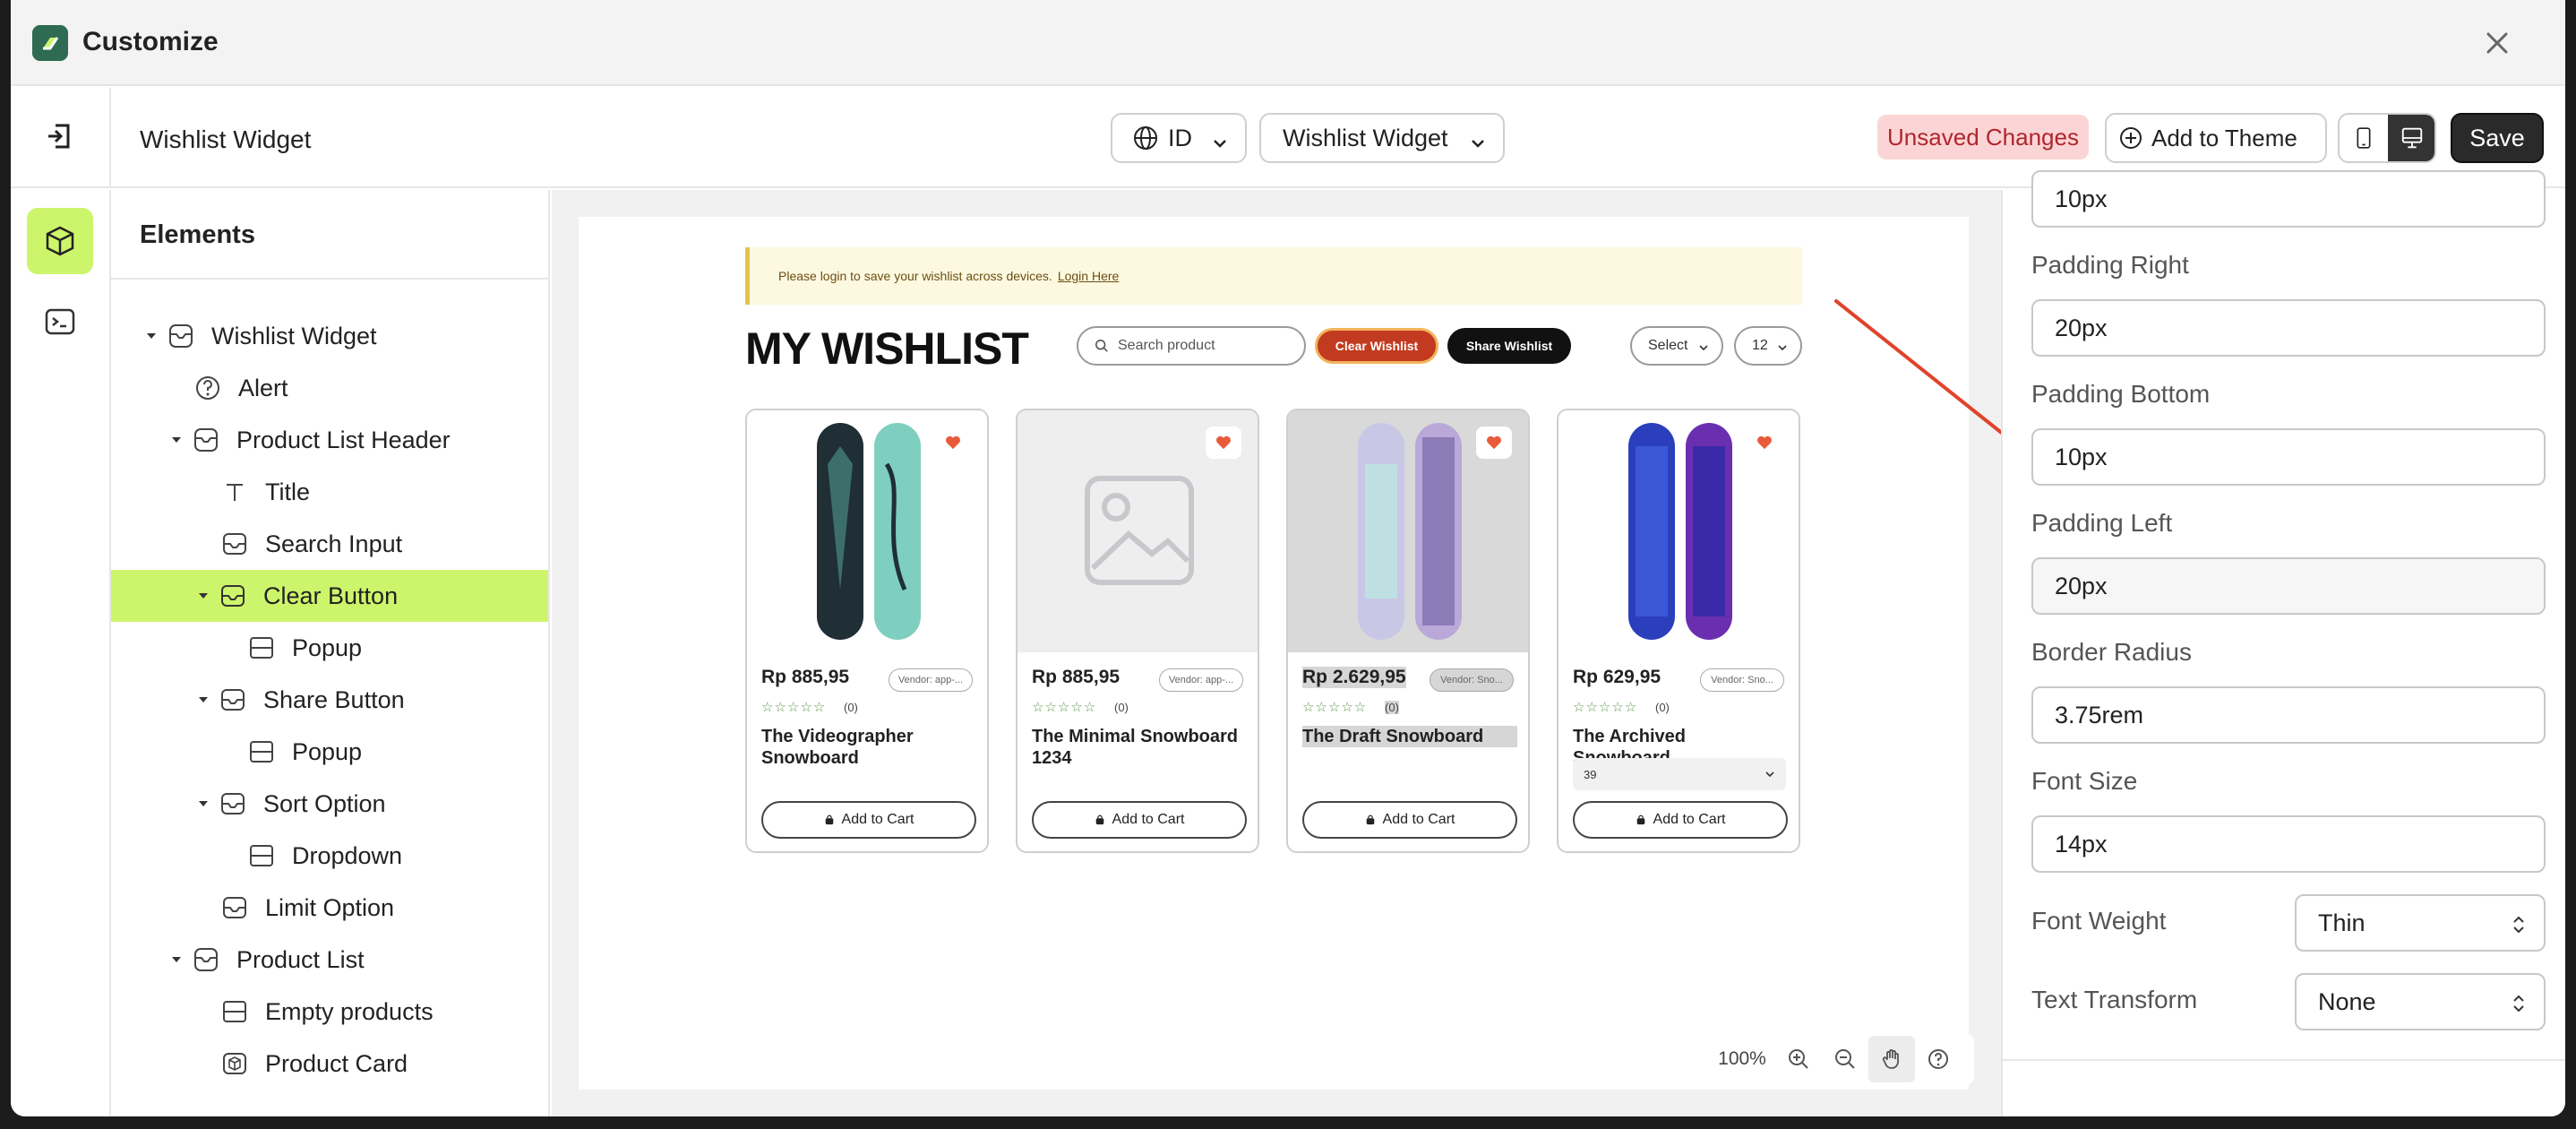 The width and height of the screenshot is (2576, 1129). I want to click on tree-item-sort-option: Sort Option, so click(329, 804).